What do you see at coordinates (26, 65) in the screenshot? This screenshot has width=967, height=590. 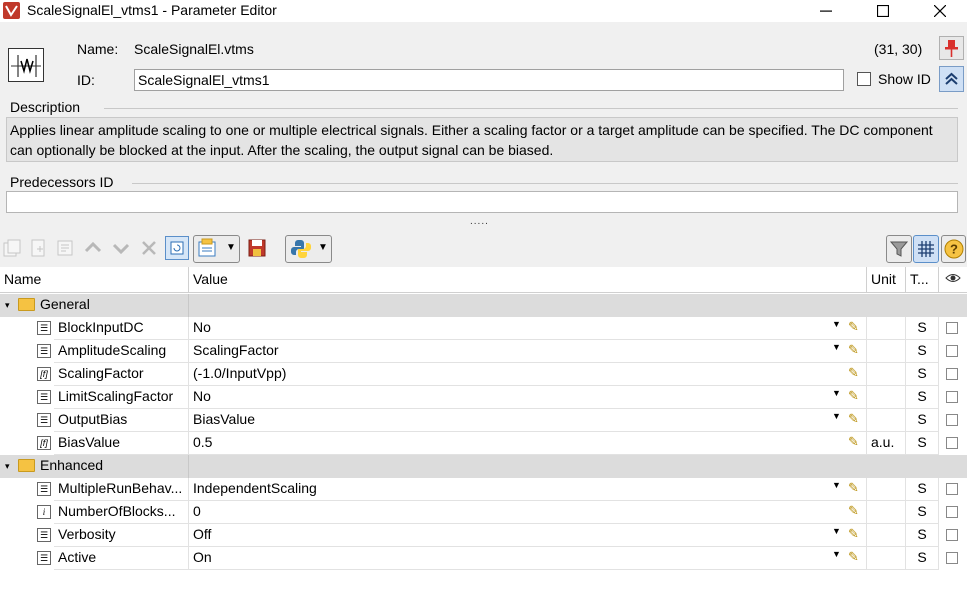 I see `block-type-icon` at bounding box center [26, 65].